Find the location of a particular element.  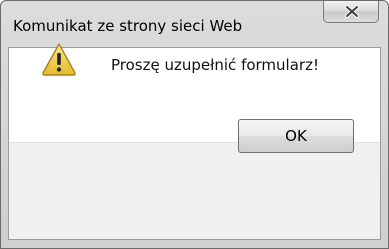

ok-button: OK is located at coordinates (296, 136).